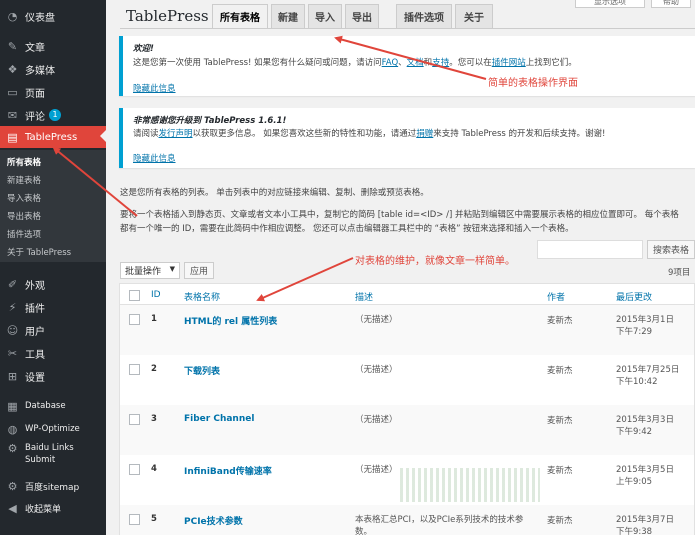 This screenshot has width=695, height=535. I want to click on arrow-to-table-name, so click(305, 279).